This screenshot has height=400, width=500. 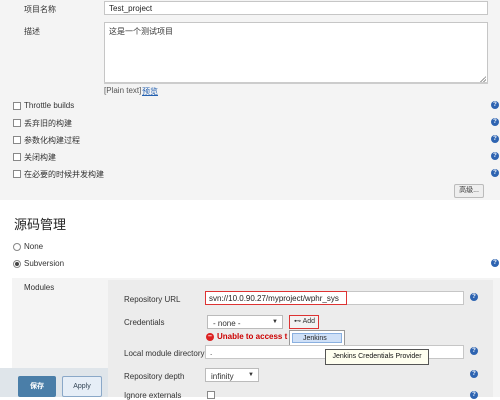 I want to click on scm-section-title: 源码管理, so click(x=40, y=225).